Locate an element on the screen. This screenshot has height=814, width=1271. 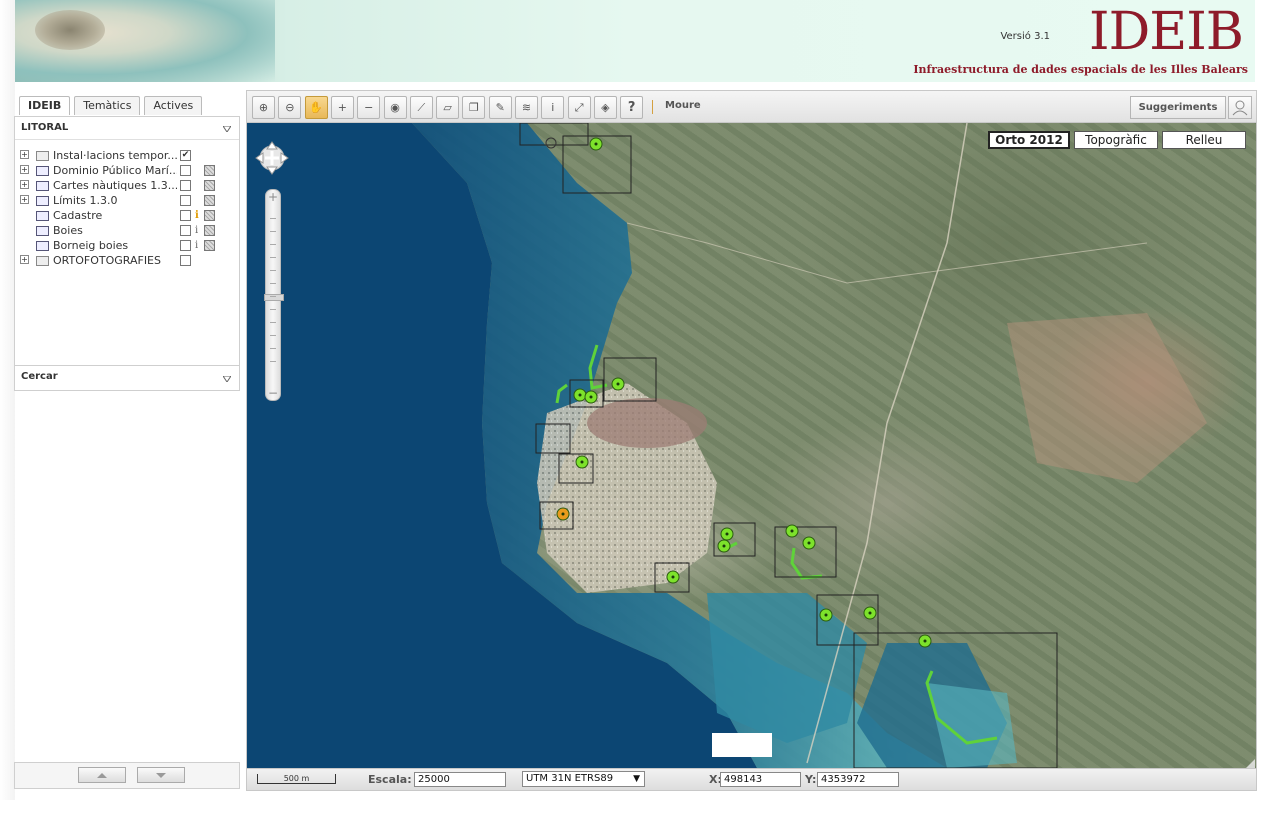
move-down-button is located at coordinates (161, 775).